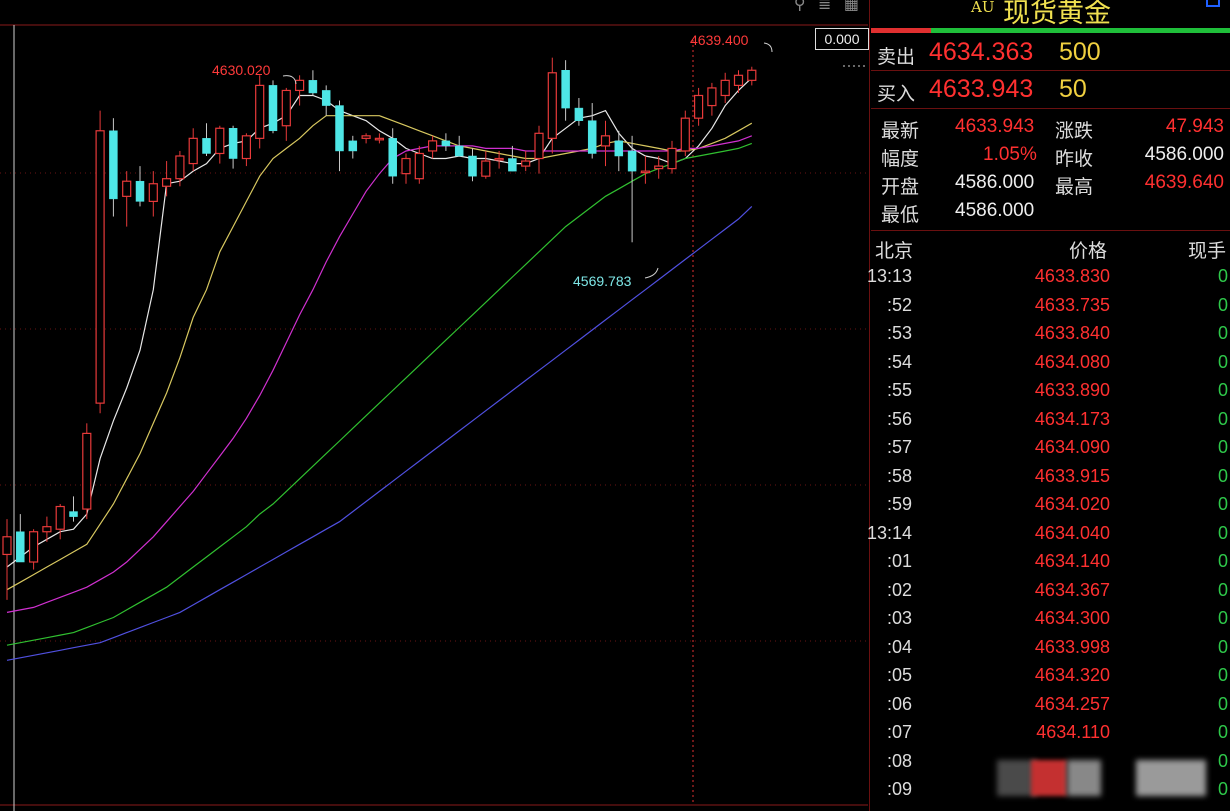 The width and height of the screenshot is (1230, 811). What do you see at coordinates (1080, 52) in the screenshot?
I see `sell-volume: 500` at bounding box center [1080, 52].